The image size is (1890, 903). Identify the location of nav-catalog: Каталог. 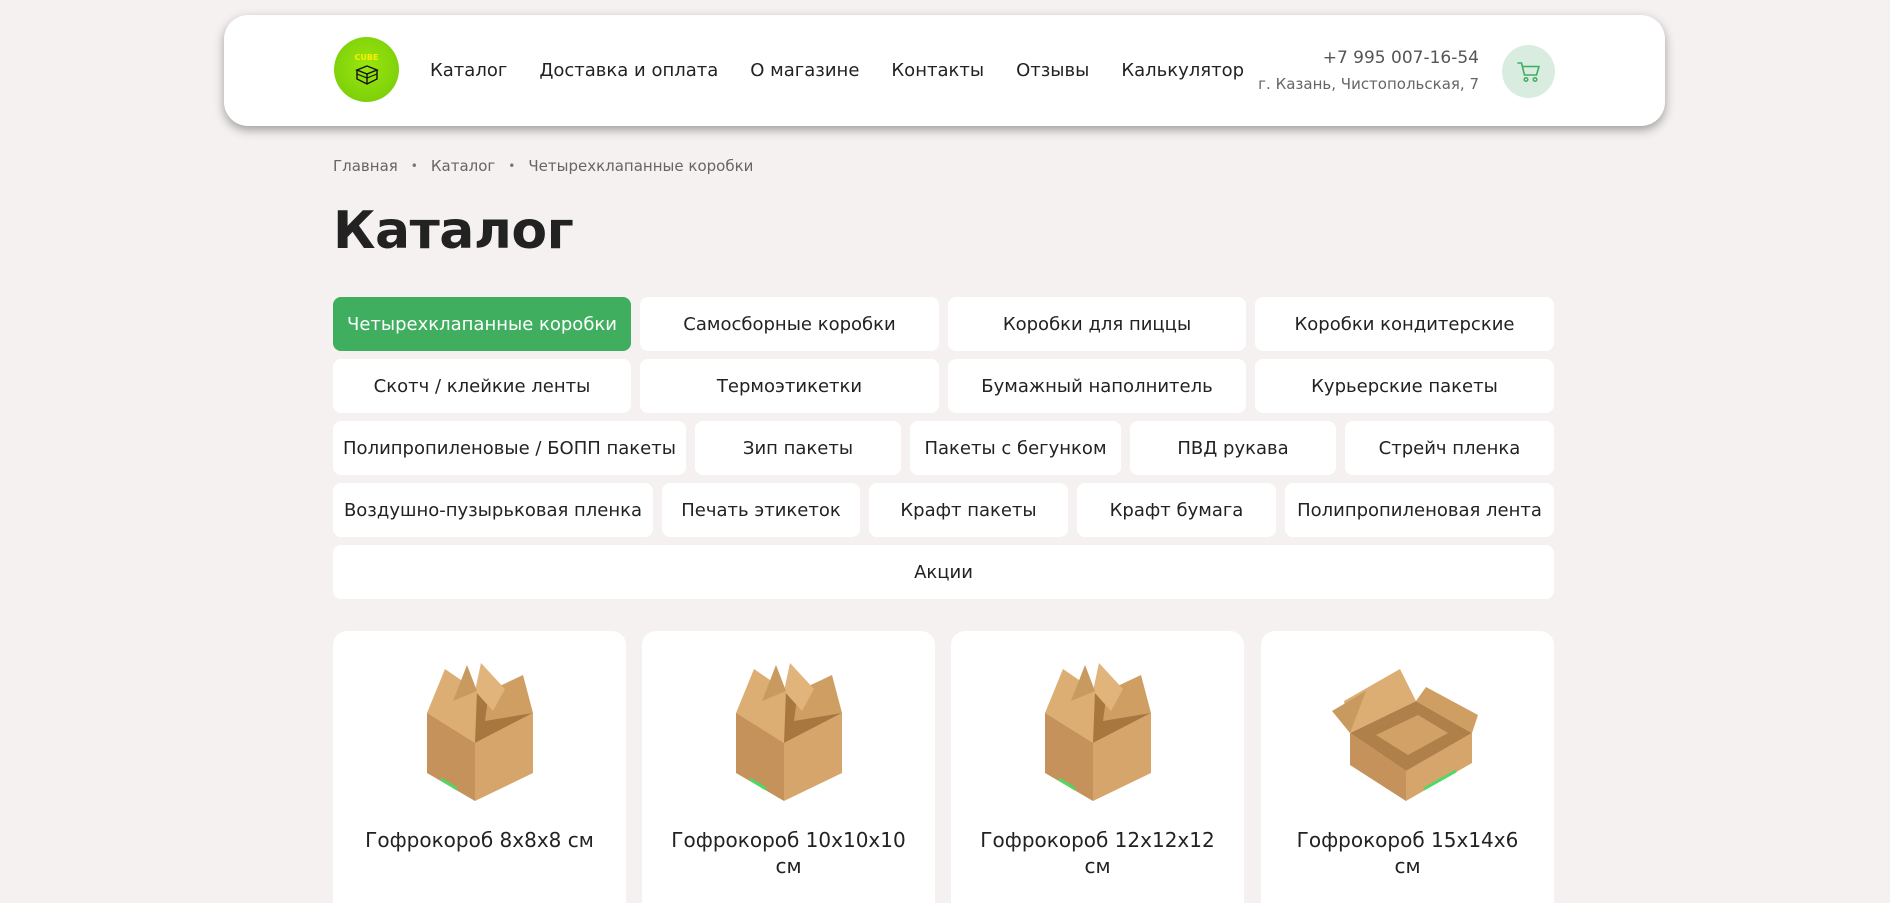
(468, 70).